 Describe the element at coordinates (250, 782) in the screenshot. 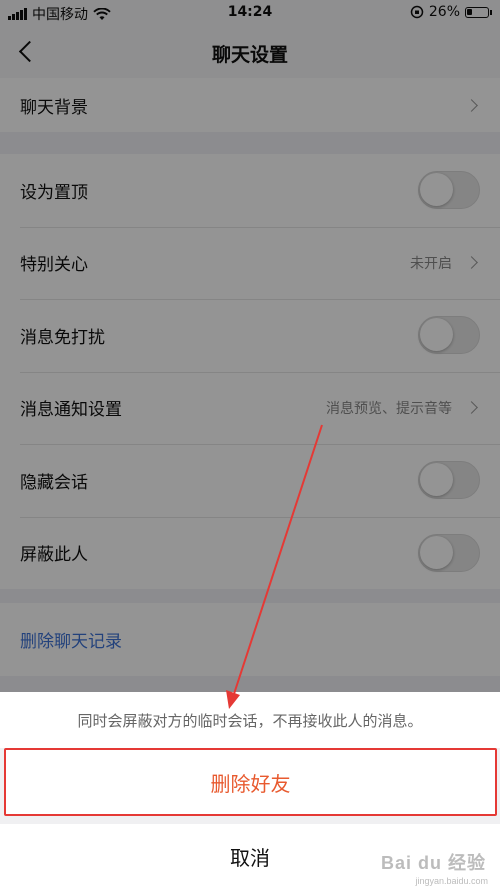

I see `delete-friend-button: 删除好友` at that location.